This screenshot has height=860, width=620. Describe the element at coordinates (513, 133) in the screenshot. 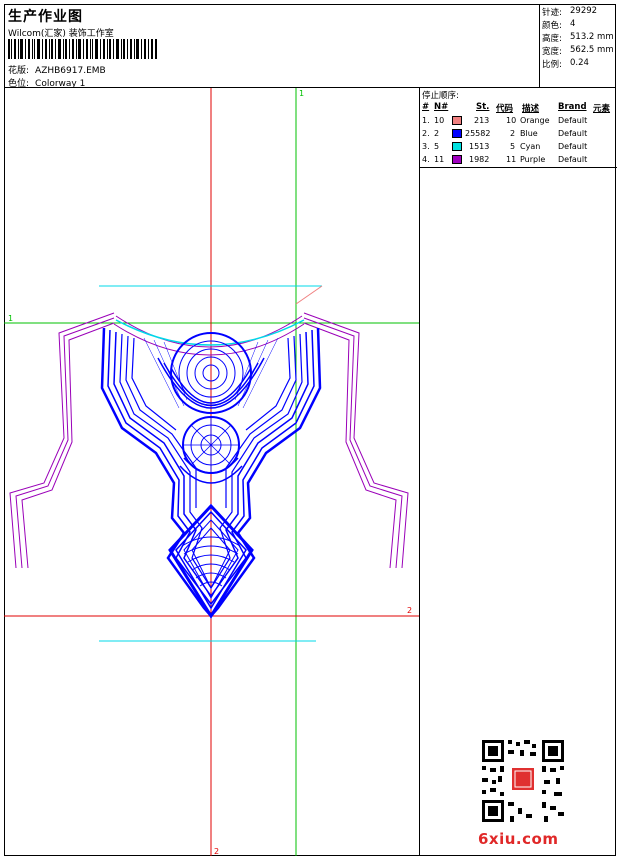

I see `row-code: 2` at that location.